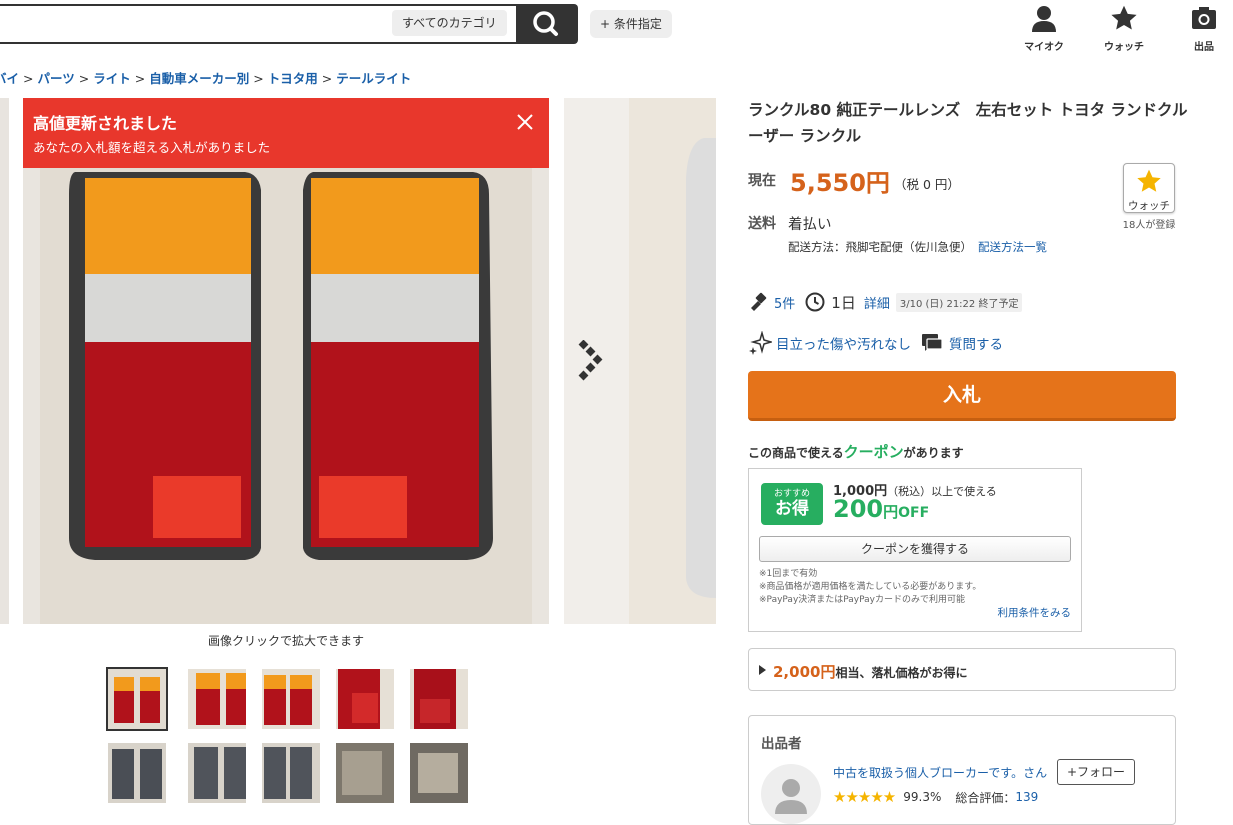 This screenshot has height=825, width=1233. I want to click on total-rating-label: 総合評価：, so click(985, 797).